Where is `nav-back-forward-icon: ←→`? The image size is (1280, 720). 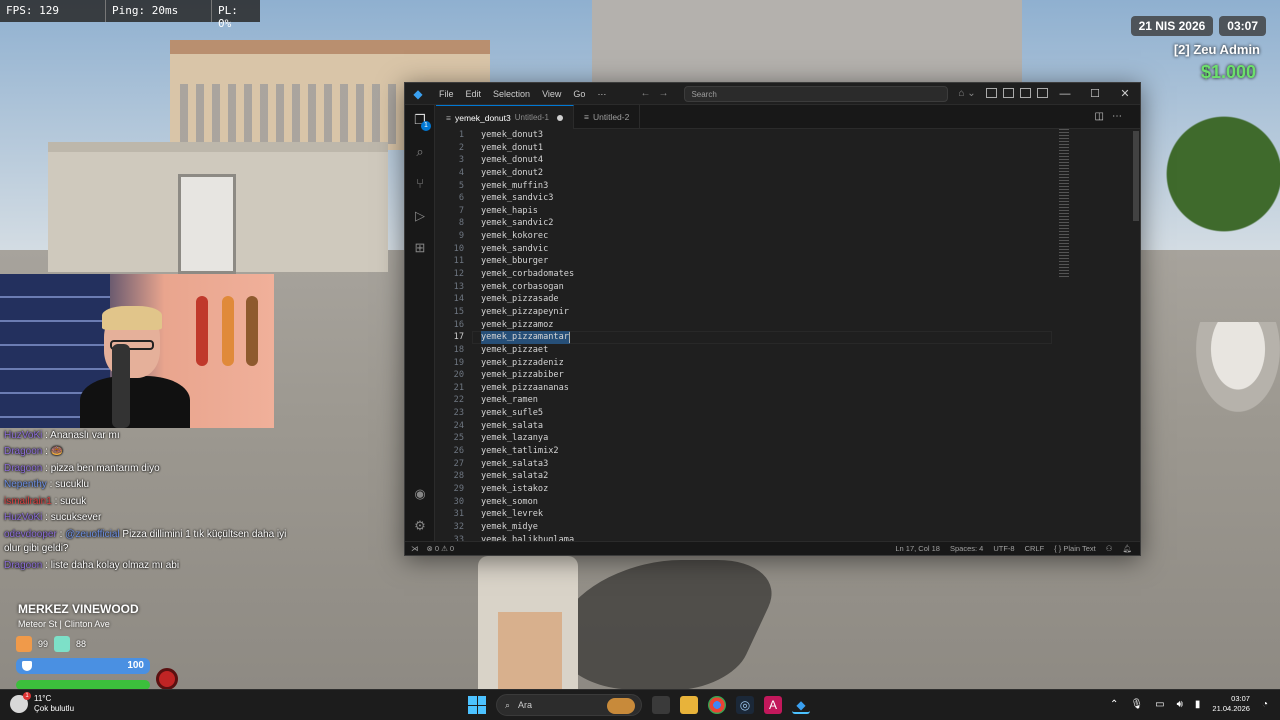
nav-back-forward-icon: ←→ is located at coordinates (658, 93).